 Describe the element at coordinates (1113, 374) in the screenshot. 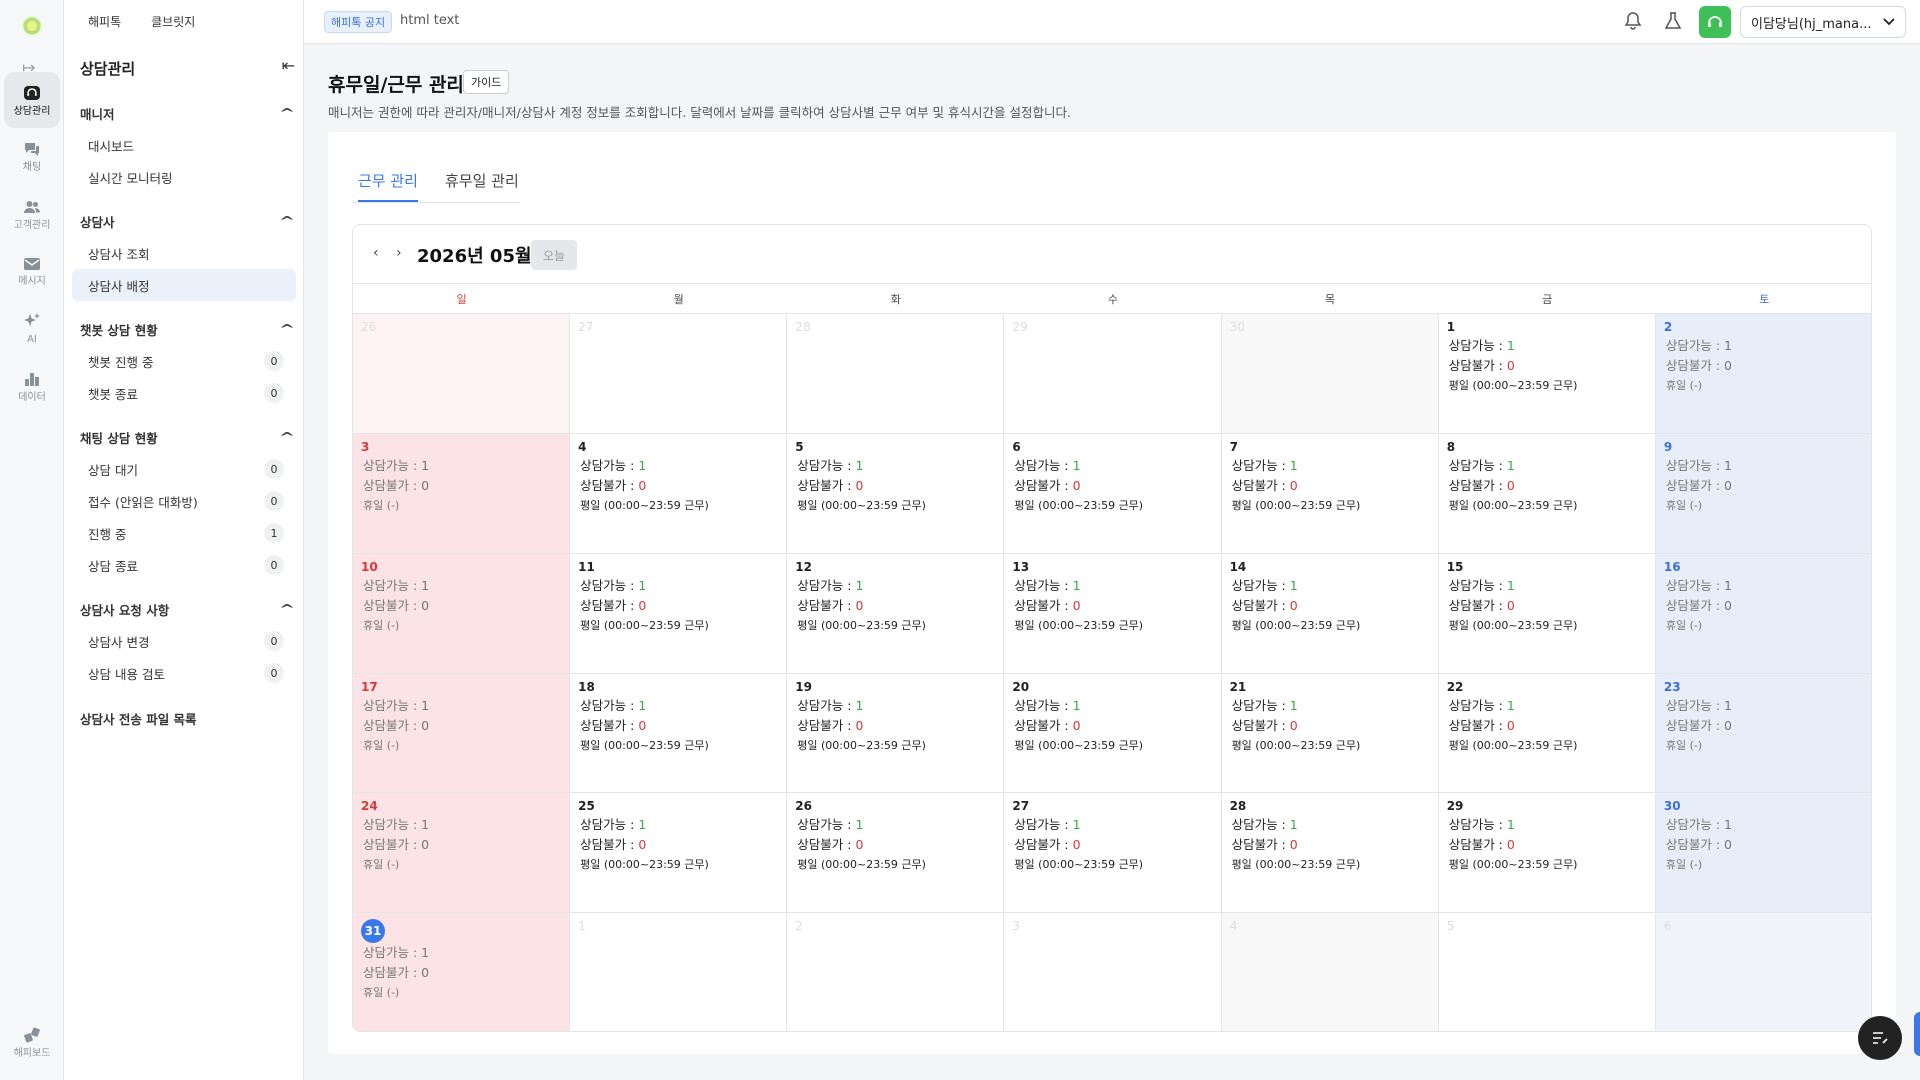

I see `calendar-day-outside: 29` at that location.